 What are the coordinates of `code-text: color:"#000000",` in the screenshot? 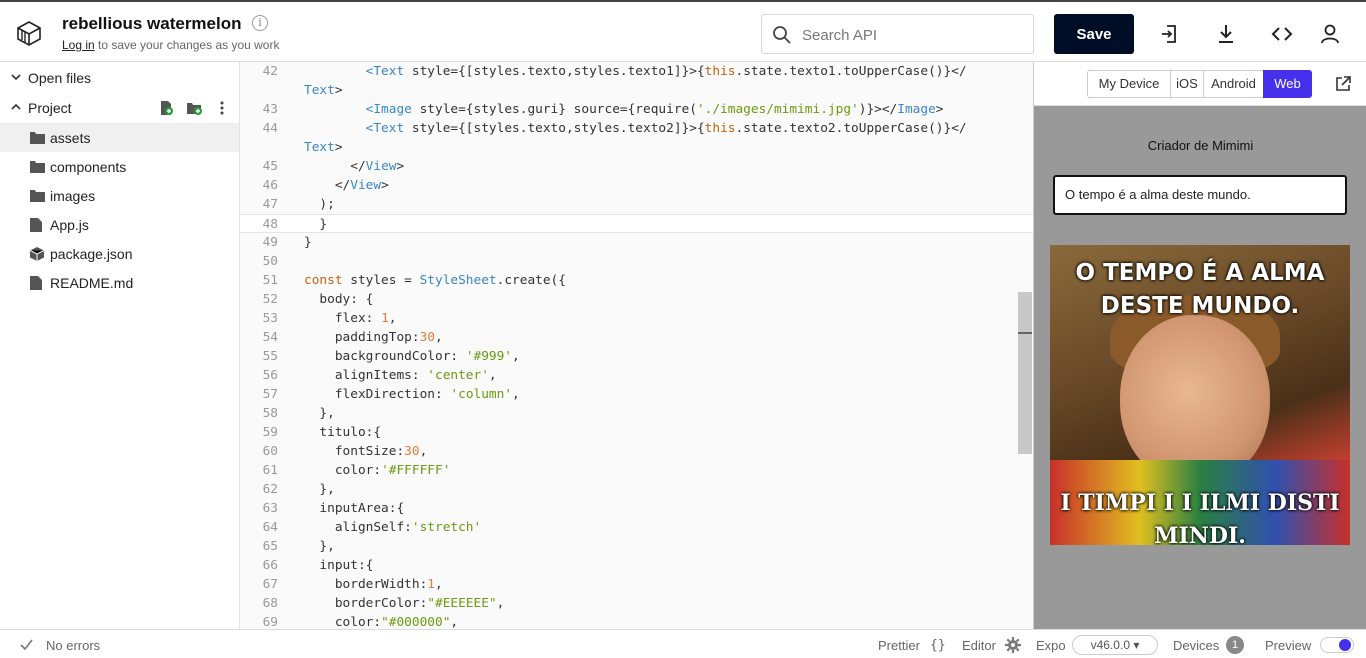 It's located at (396, 622).